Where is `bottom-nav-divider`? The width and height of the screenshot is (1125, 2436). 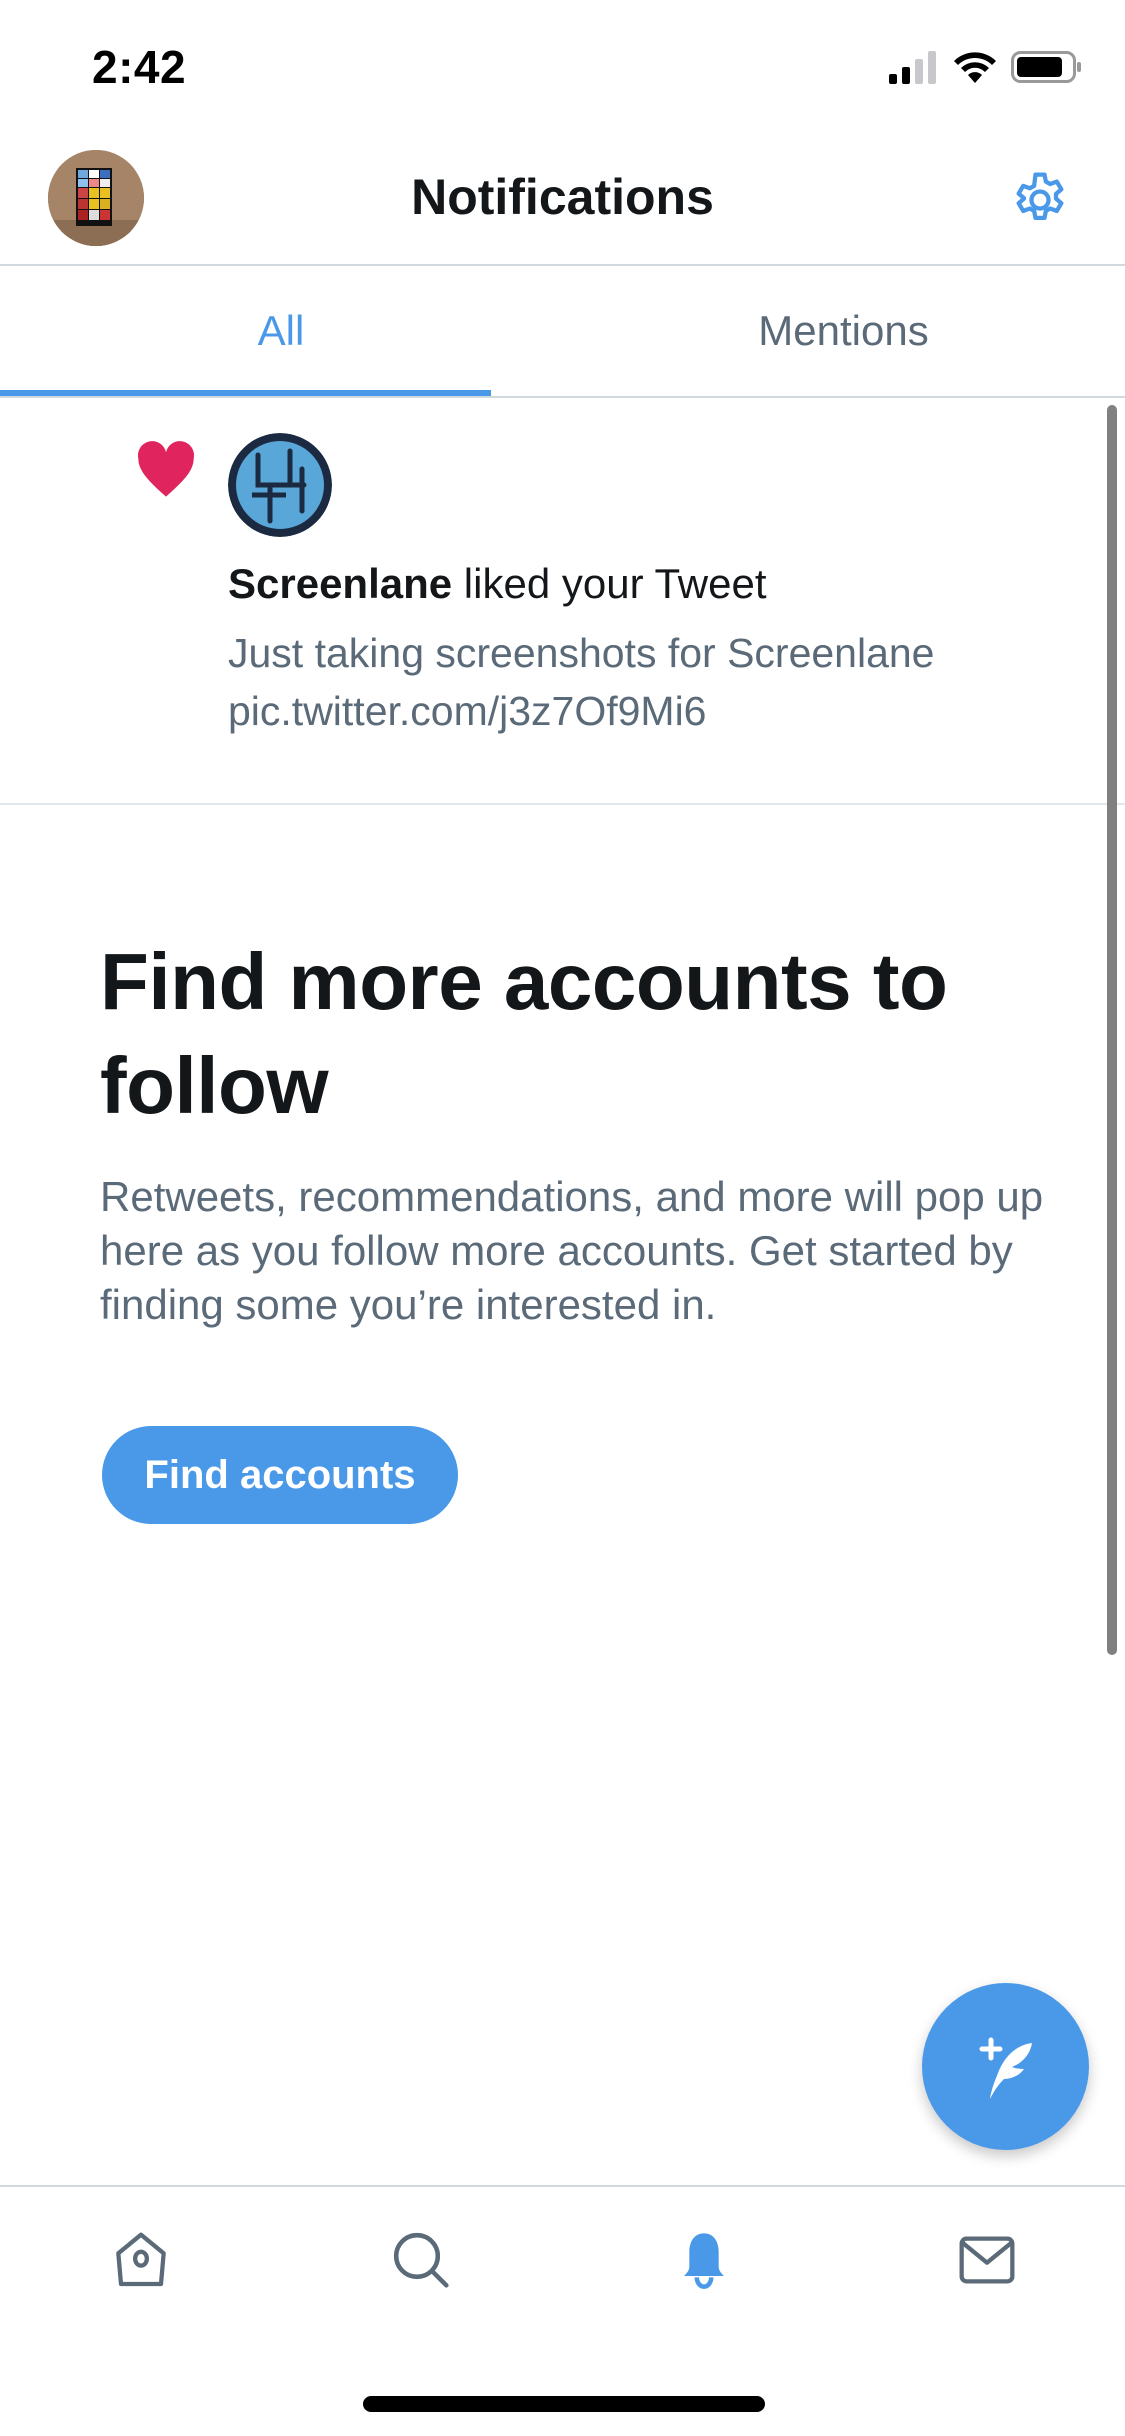 bottom-nav-divider is located at coordinates (562, 2186).